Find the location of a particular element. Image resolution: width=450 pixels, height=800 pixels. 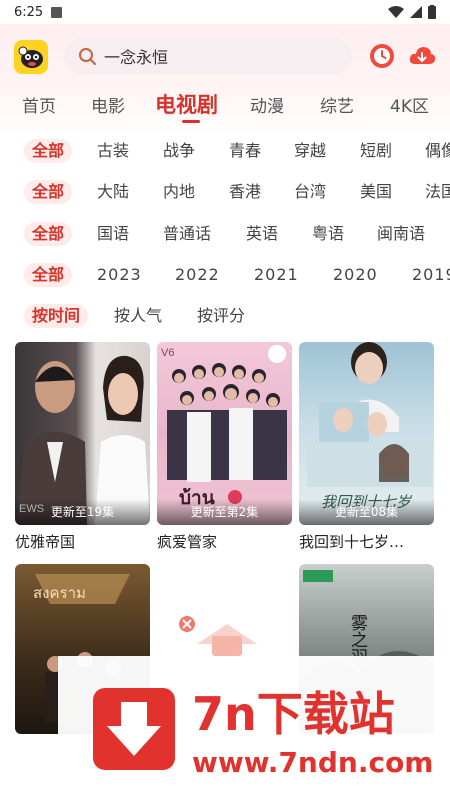

svg-text: V6 is located at coordinates (167, 353).